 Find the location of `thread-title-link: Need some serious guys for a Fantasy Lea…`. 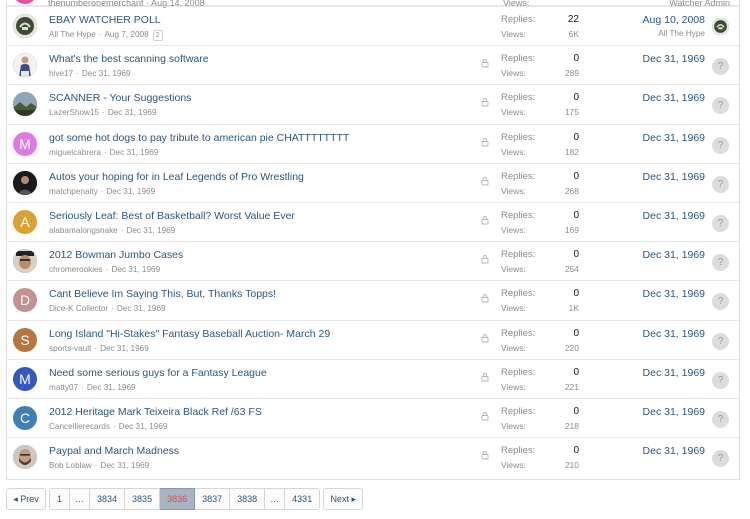

thread-title-link: Need some serious guys for a Fantasy Lea… is located at coordinates (158, 373).